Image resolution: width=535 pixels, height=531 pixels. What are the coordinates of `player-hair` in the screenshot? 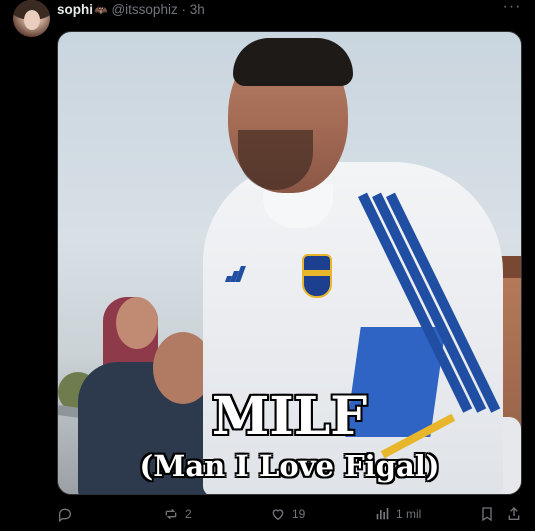 It's located at (293, 62).